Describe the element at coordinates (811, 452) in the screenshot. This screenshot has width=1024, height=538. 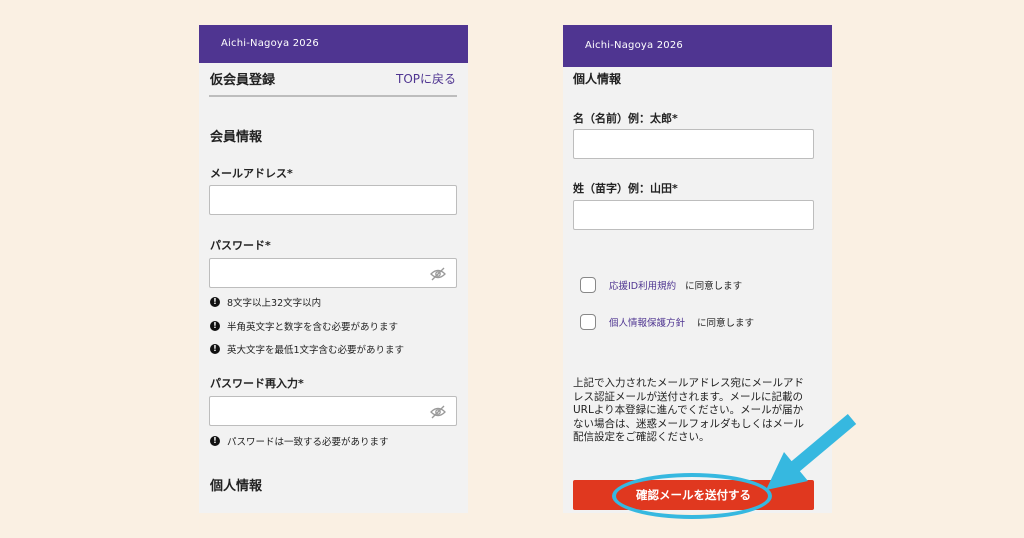
I see `pointer-arrow-icon` at that location.